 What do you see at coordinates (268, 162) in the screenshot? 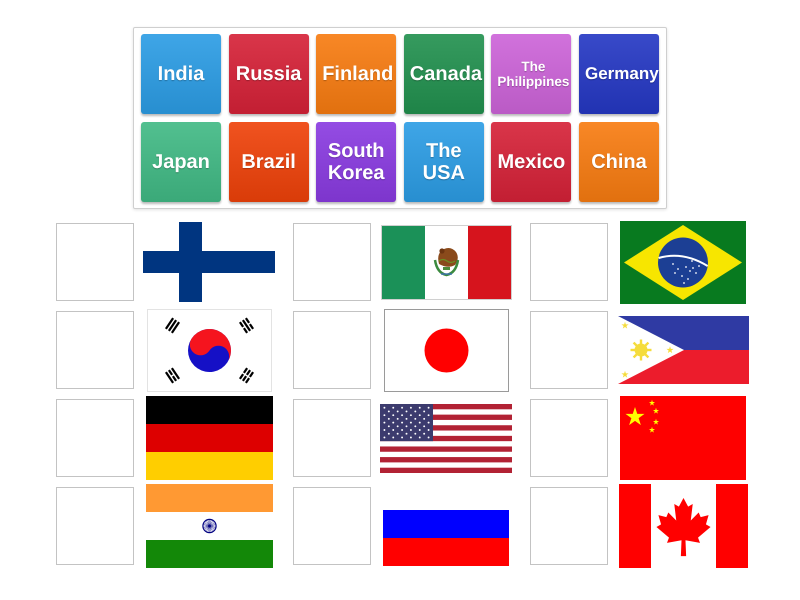
I see `answer-tile: Brazil` at bounding box center [268, 162].